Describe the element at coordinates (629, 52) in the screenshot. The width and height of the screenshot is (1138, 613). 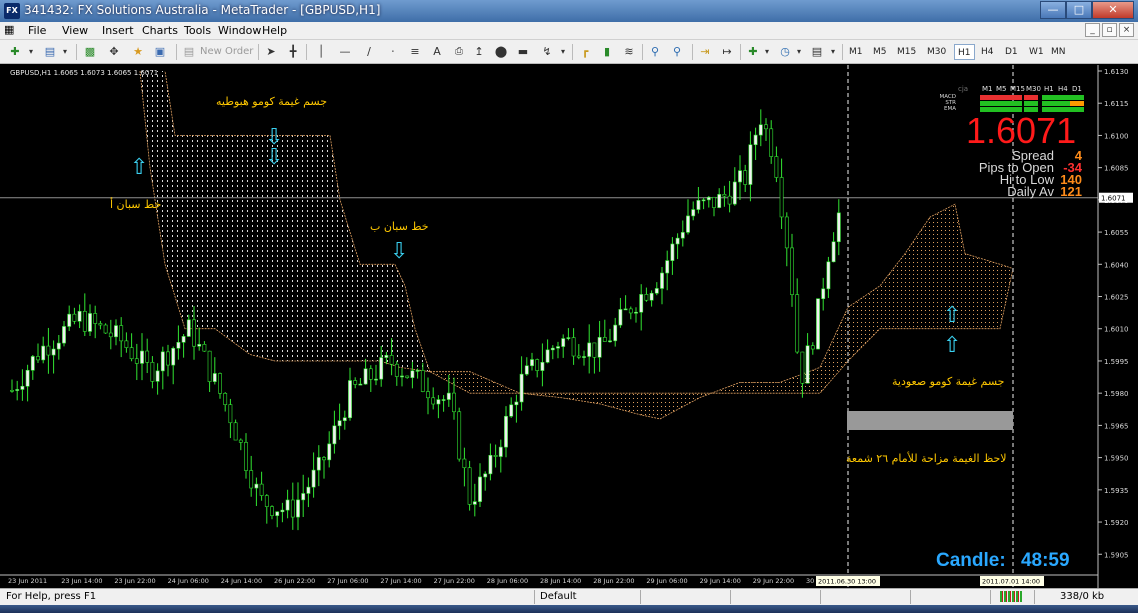
I see `line-chart-icon: ≋` at that location.